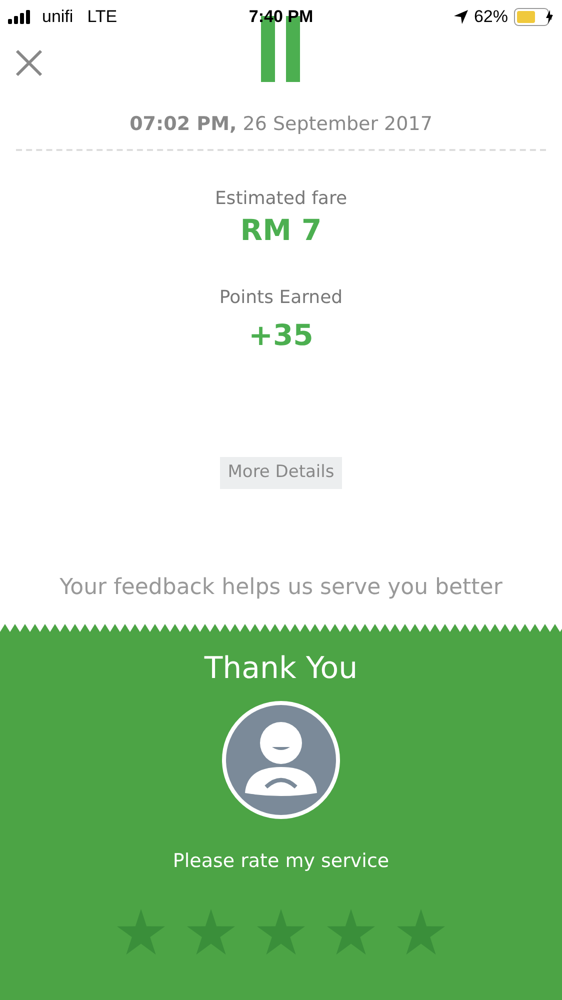 The image size is (562, 1000). What do you see at coordinates (281, 198) in the screenshot?
I see `fare-label: Estimated fare` at bounding box center [281, 198].